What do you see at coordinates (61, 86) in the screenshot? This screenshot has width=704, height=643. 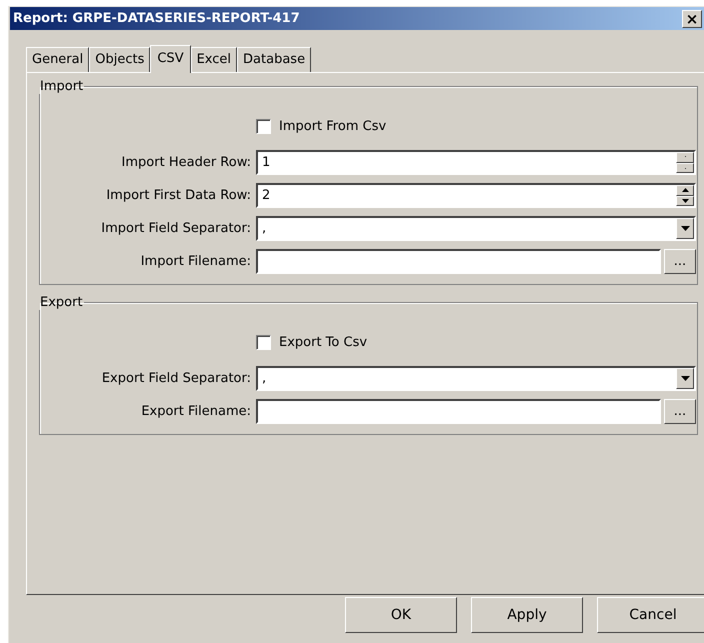 I see `group-title: Import` at bounding box center [61, 86].